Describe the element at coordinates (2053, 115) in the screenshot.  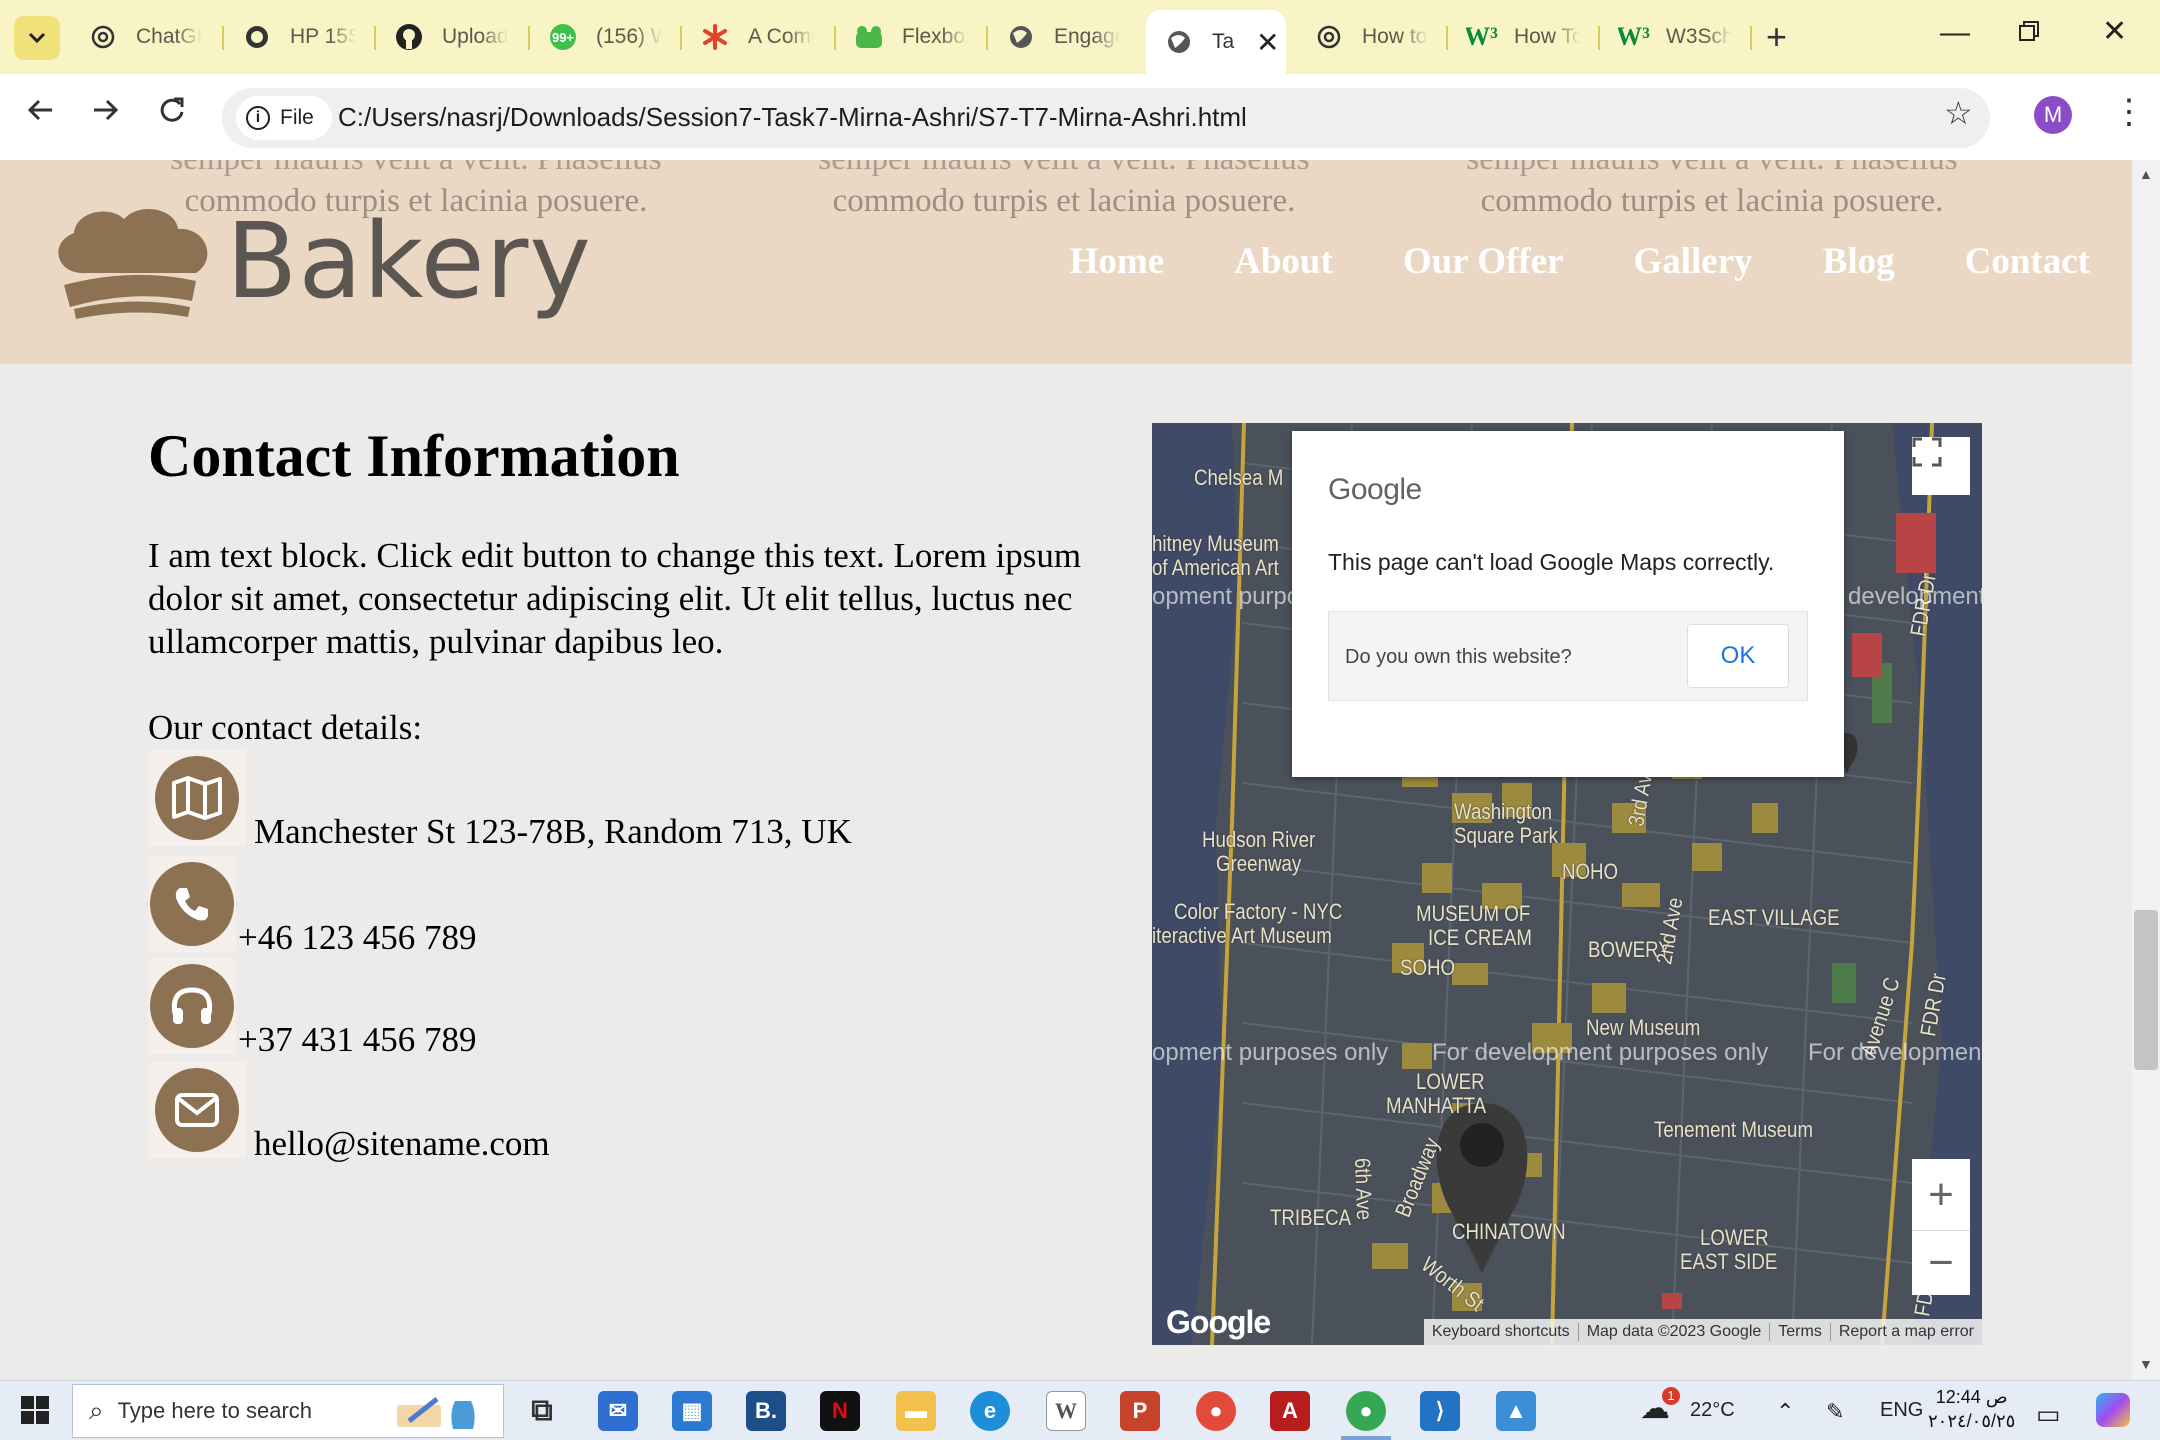
I see `profile-avatar: M` at that location.